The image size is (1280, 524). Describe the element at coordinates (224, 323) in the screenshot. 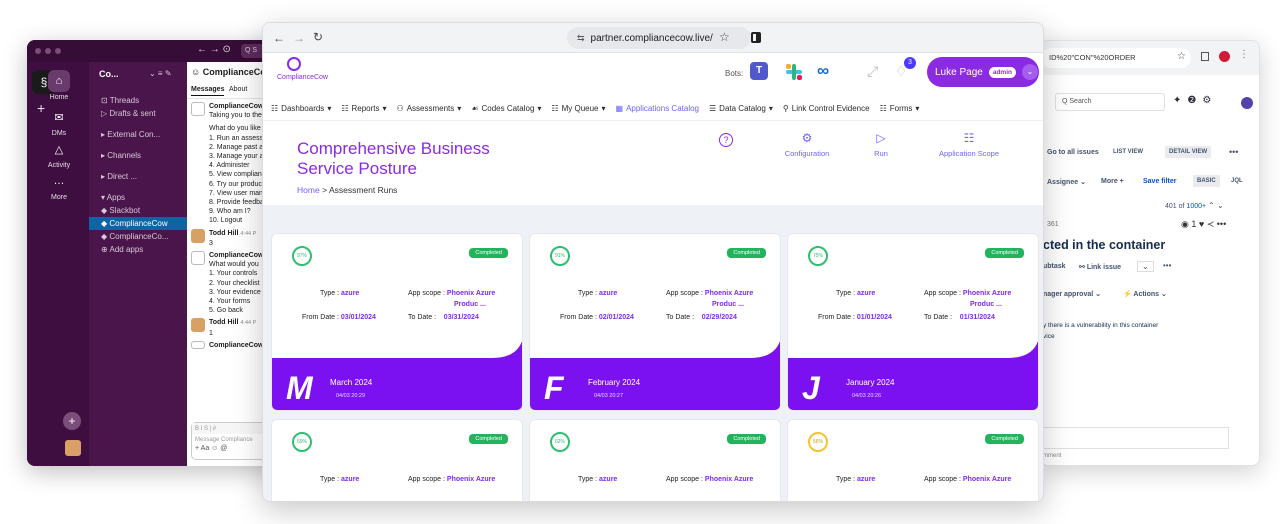

I see `message-author: Todd Hill` at that location.